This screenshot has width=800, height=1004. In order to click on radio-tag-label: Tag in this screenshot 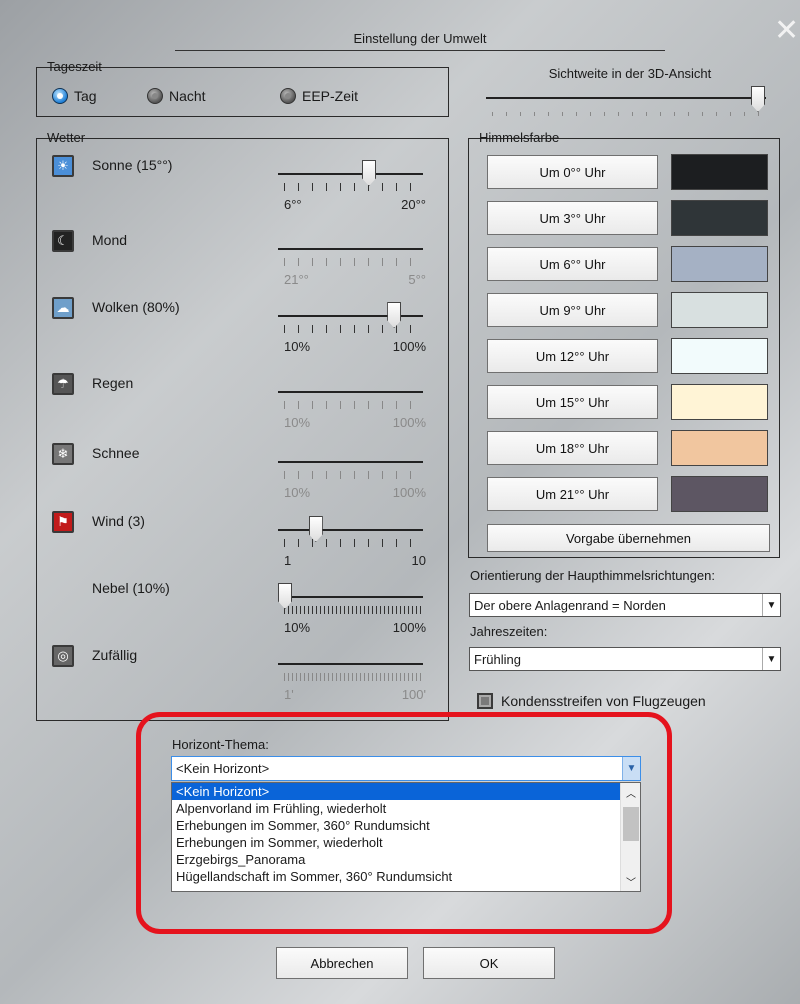, I will do `click(85, 96)`.